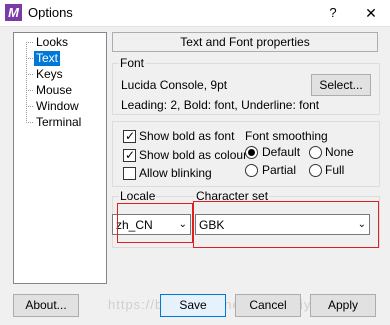 This screenshot has width=390, height=325. Describe the element at coordinates (286, 224) in the screenshot. I see `charset-highlight-box` at that location.